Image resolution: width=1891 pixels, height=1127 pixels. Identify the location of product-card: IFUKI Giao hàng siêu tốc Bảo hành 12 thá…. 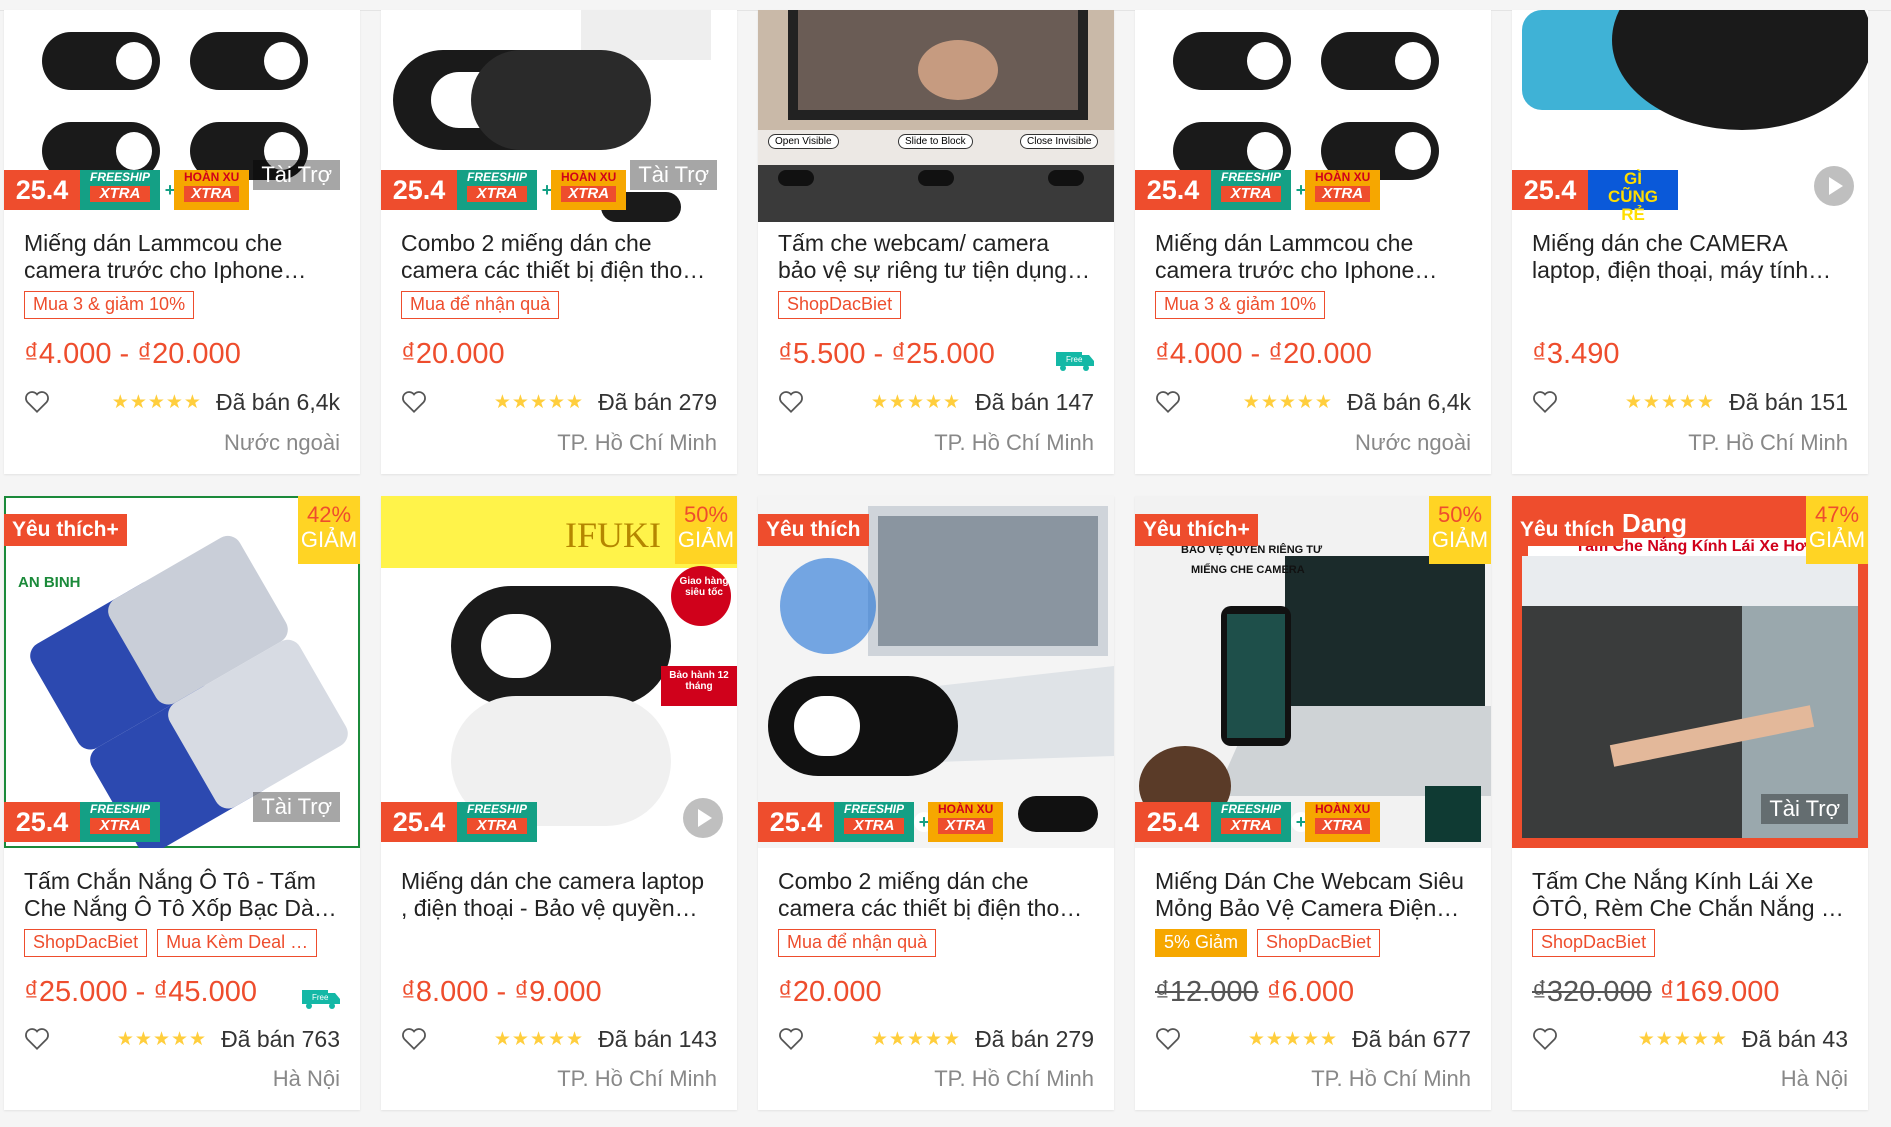
(559, 803).